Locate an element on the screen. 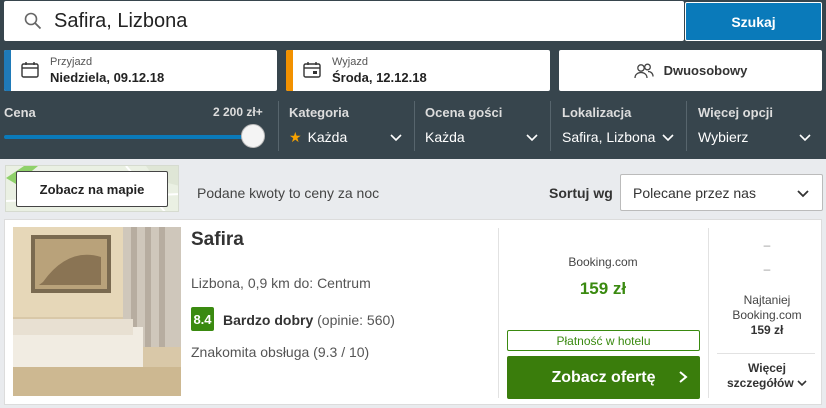 This screenshot has width=826, height=408. checkin-value: Niedziela, 09.12.18 is located at coordinates (107, 77).